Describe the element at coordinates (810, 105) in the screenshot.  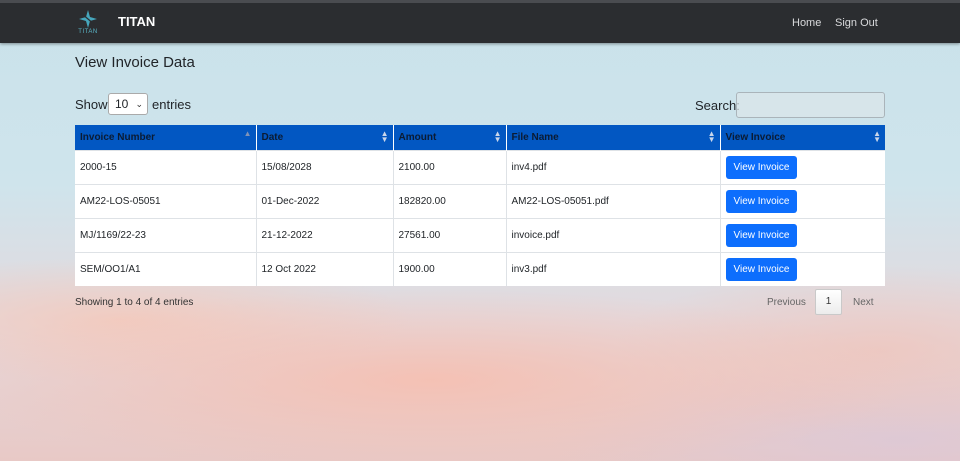
I see `search-input` at that location.